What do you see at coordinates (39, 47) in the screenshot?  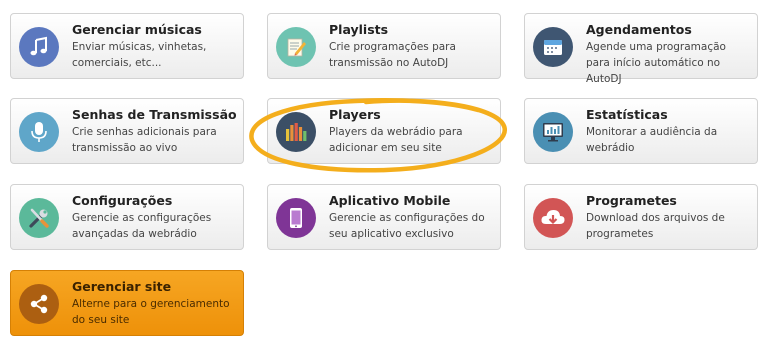 I see `music-note-icon` at bounding box center [39, 47].